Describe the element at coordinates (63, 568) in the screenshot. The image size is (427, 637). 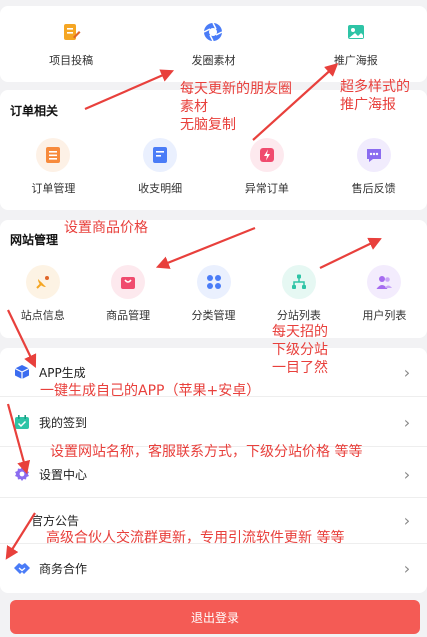
I see `menu-row-label: 商务合作` at that location.